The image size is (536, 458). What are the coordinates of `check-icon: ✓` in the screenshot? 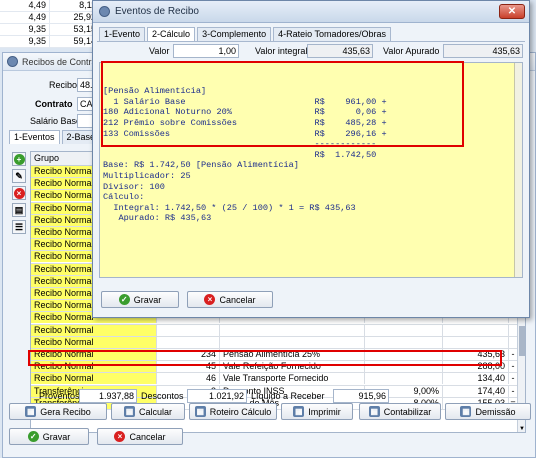 It's located at (124, 299).